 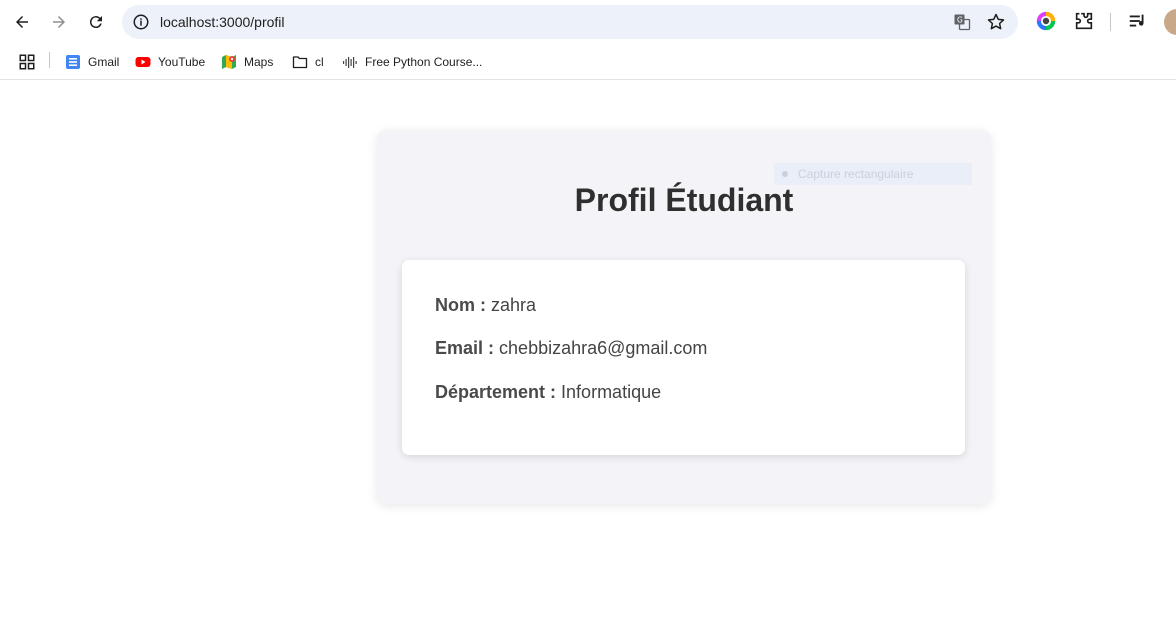 I want to click on extensions-puzzle-icon, so click(x=1084, y=21).